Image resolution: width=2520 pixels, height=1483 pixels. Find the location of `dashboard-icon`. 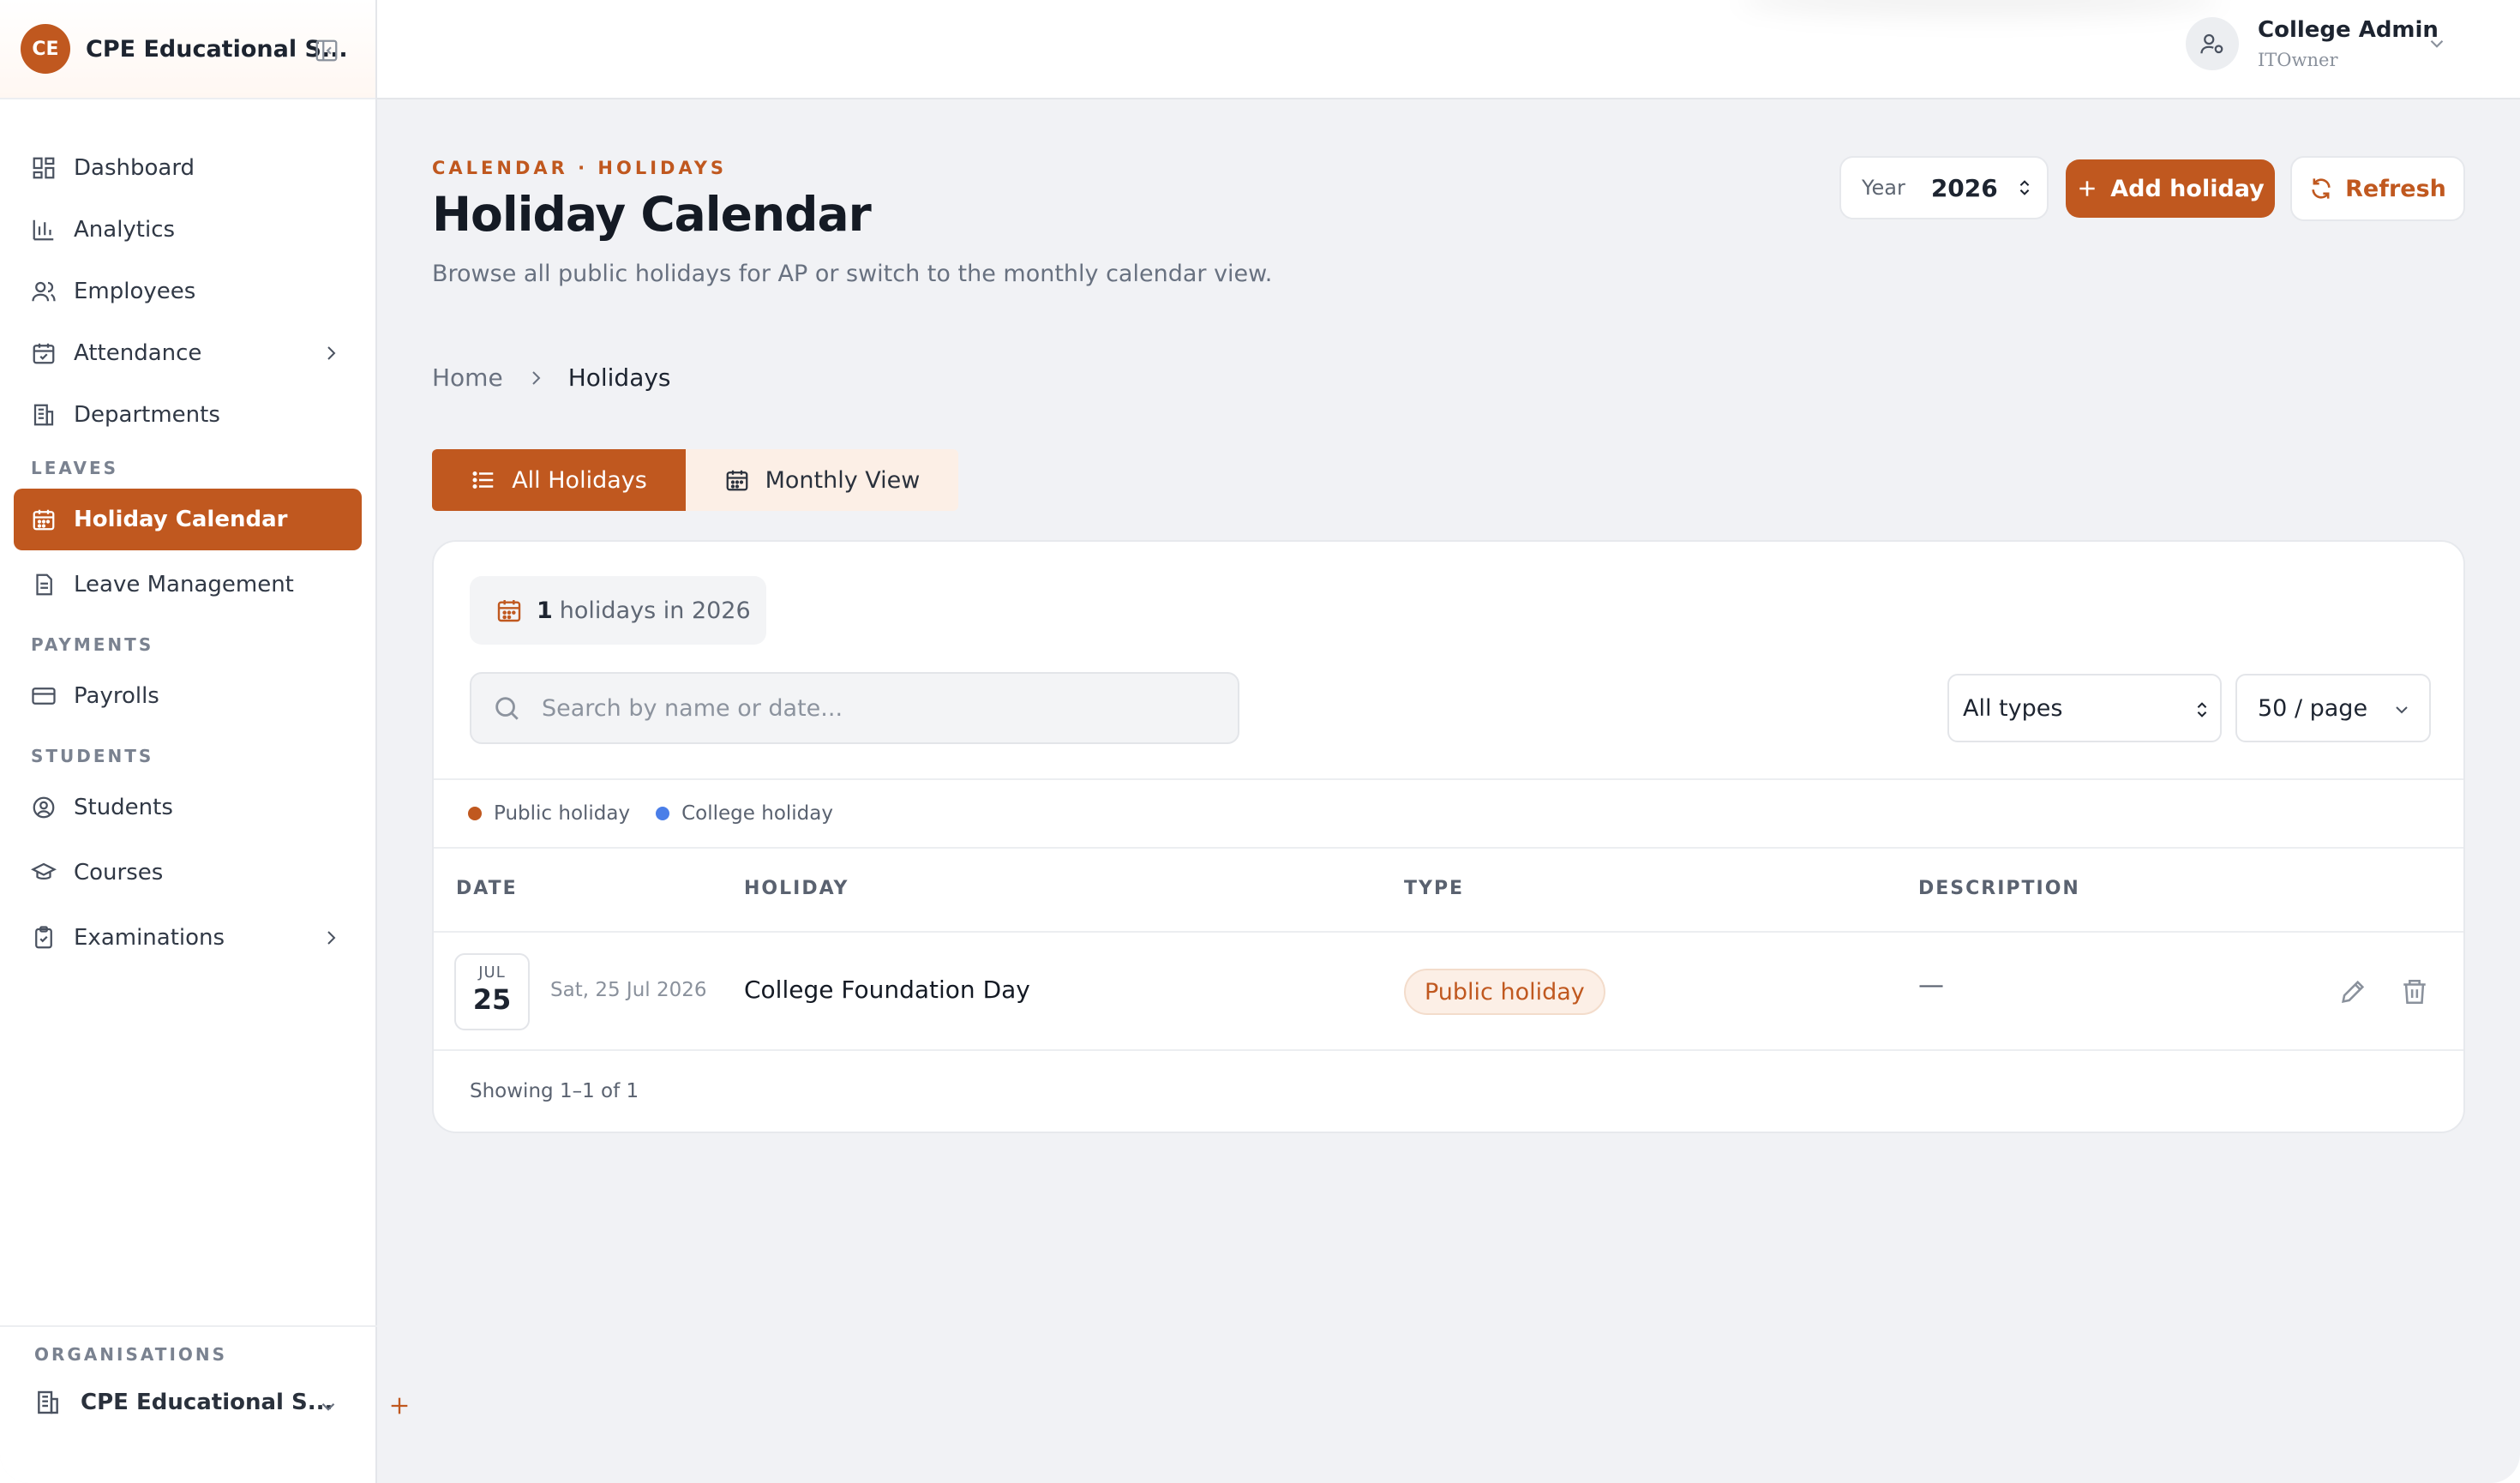

dashboard-icon is located at coordinates (44, 168).